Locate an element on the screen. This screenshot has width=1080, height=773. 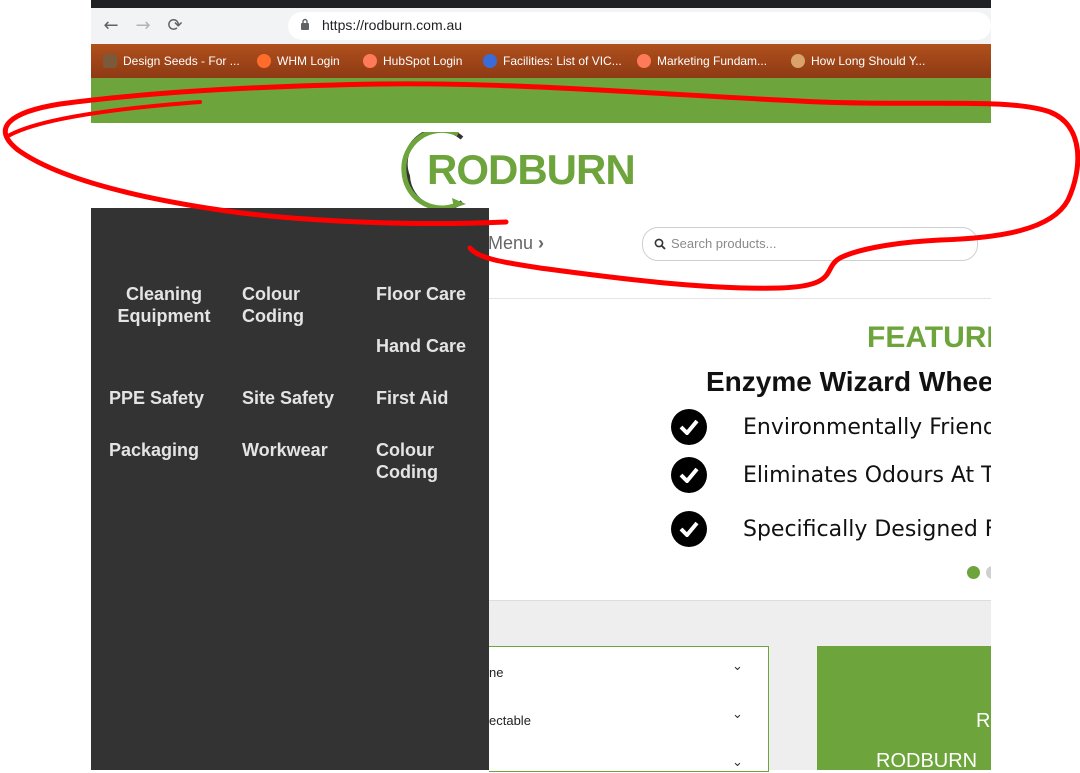
menu-toggle: Menu › is located at coordinates (516, 243).